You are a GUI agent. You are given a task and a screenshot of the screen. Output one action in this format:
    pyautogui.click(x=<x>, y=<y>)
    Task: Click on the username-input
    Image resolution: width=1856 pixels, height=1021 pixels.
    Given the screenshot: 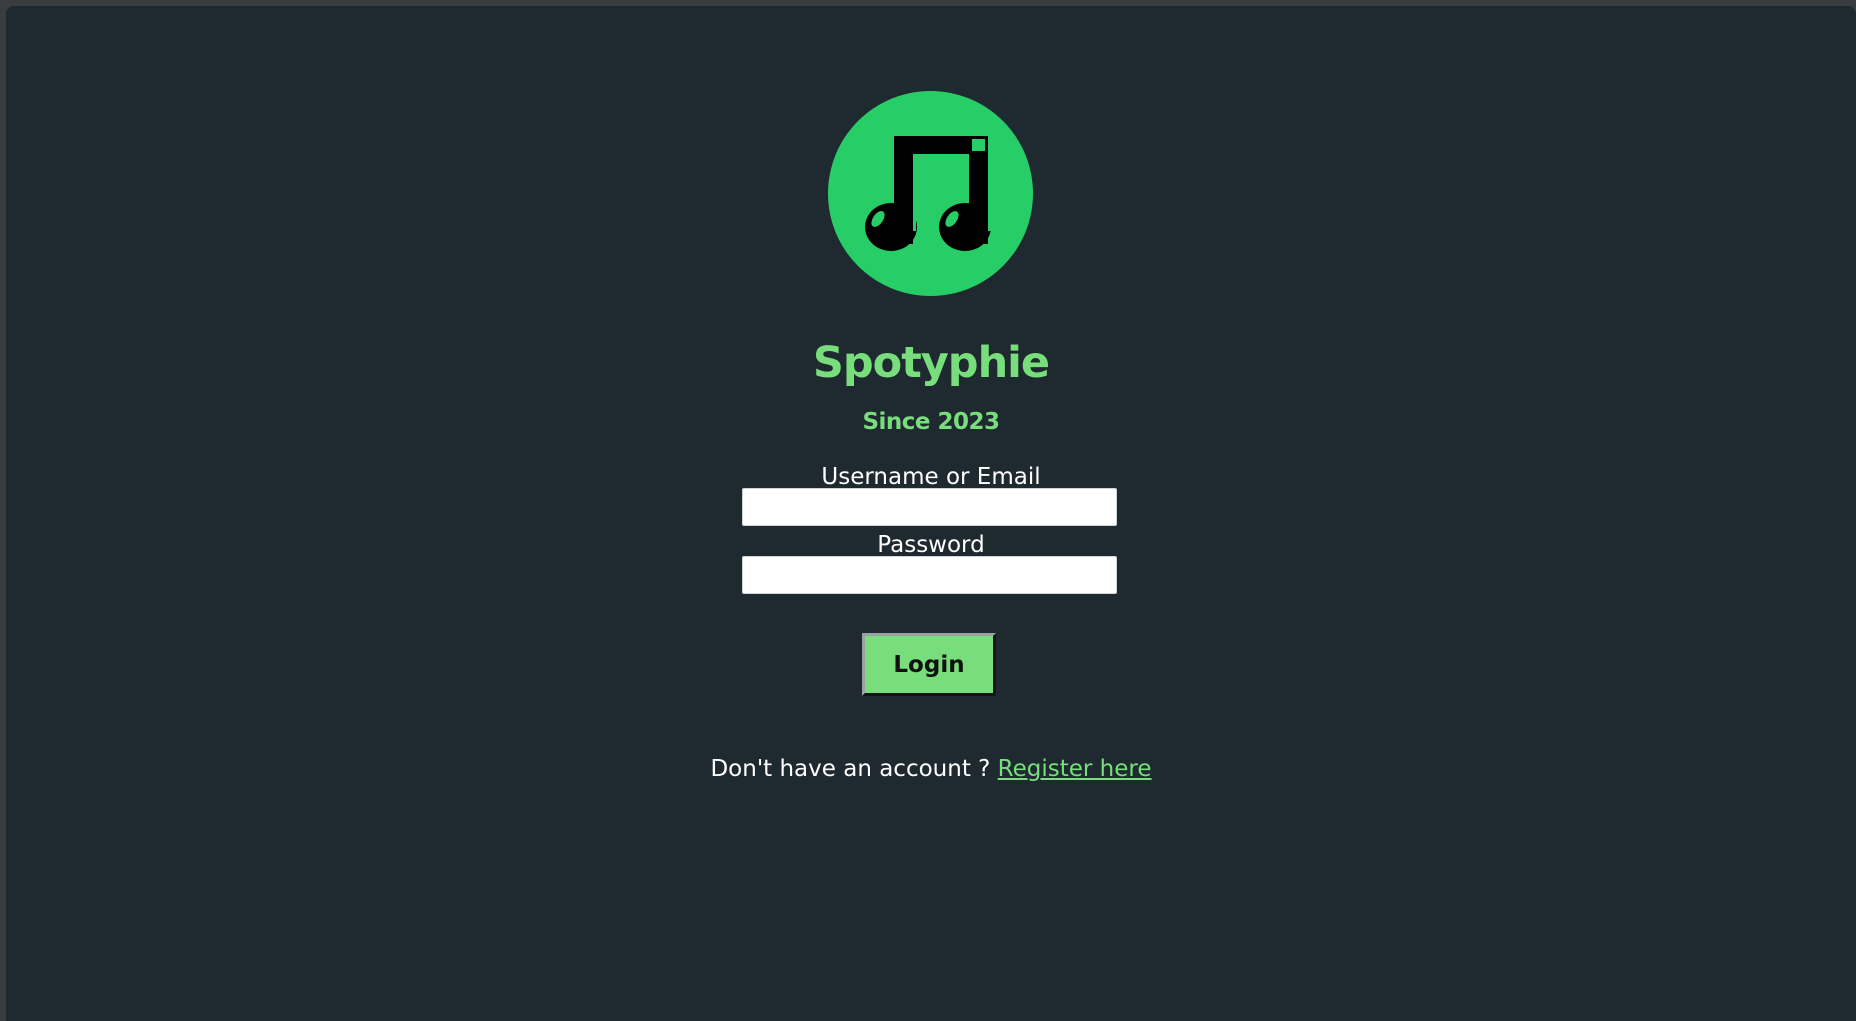 What is the action you would take?
    pyautogui.click(x=929, y=507)
    